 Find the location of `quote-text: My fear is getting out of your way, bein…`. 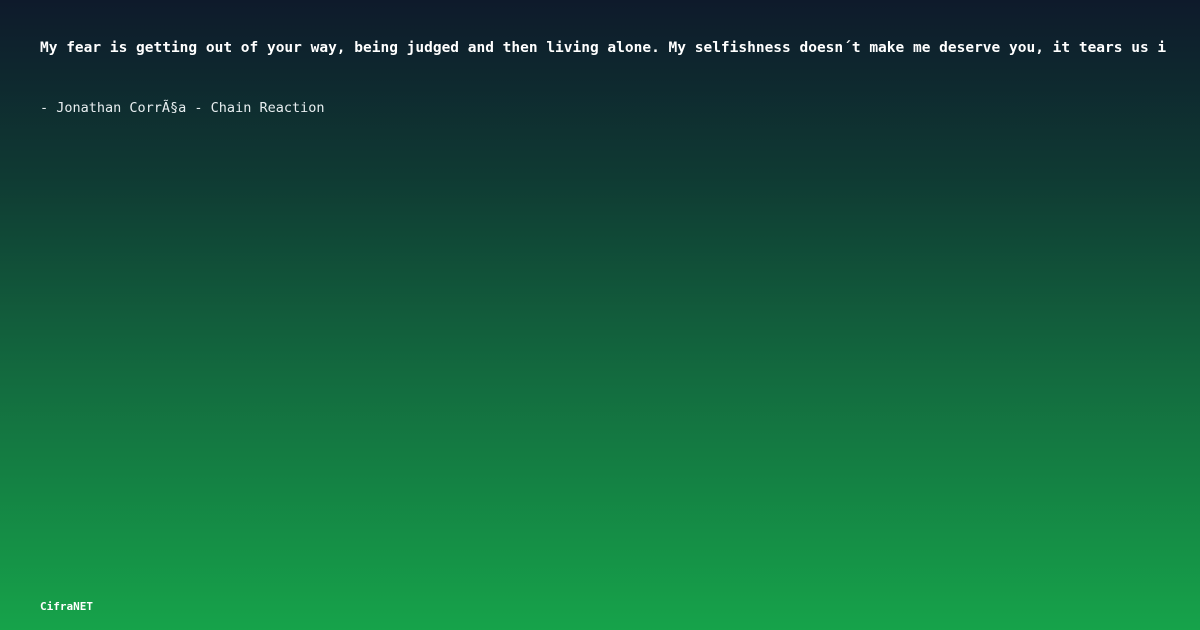

quote-text: My fear is getting out of your way, bein… is located at coordinates (603, 48).